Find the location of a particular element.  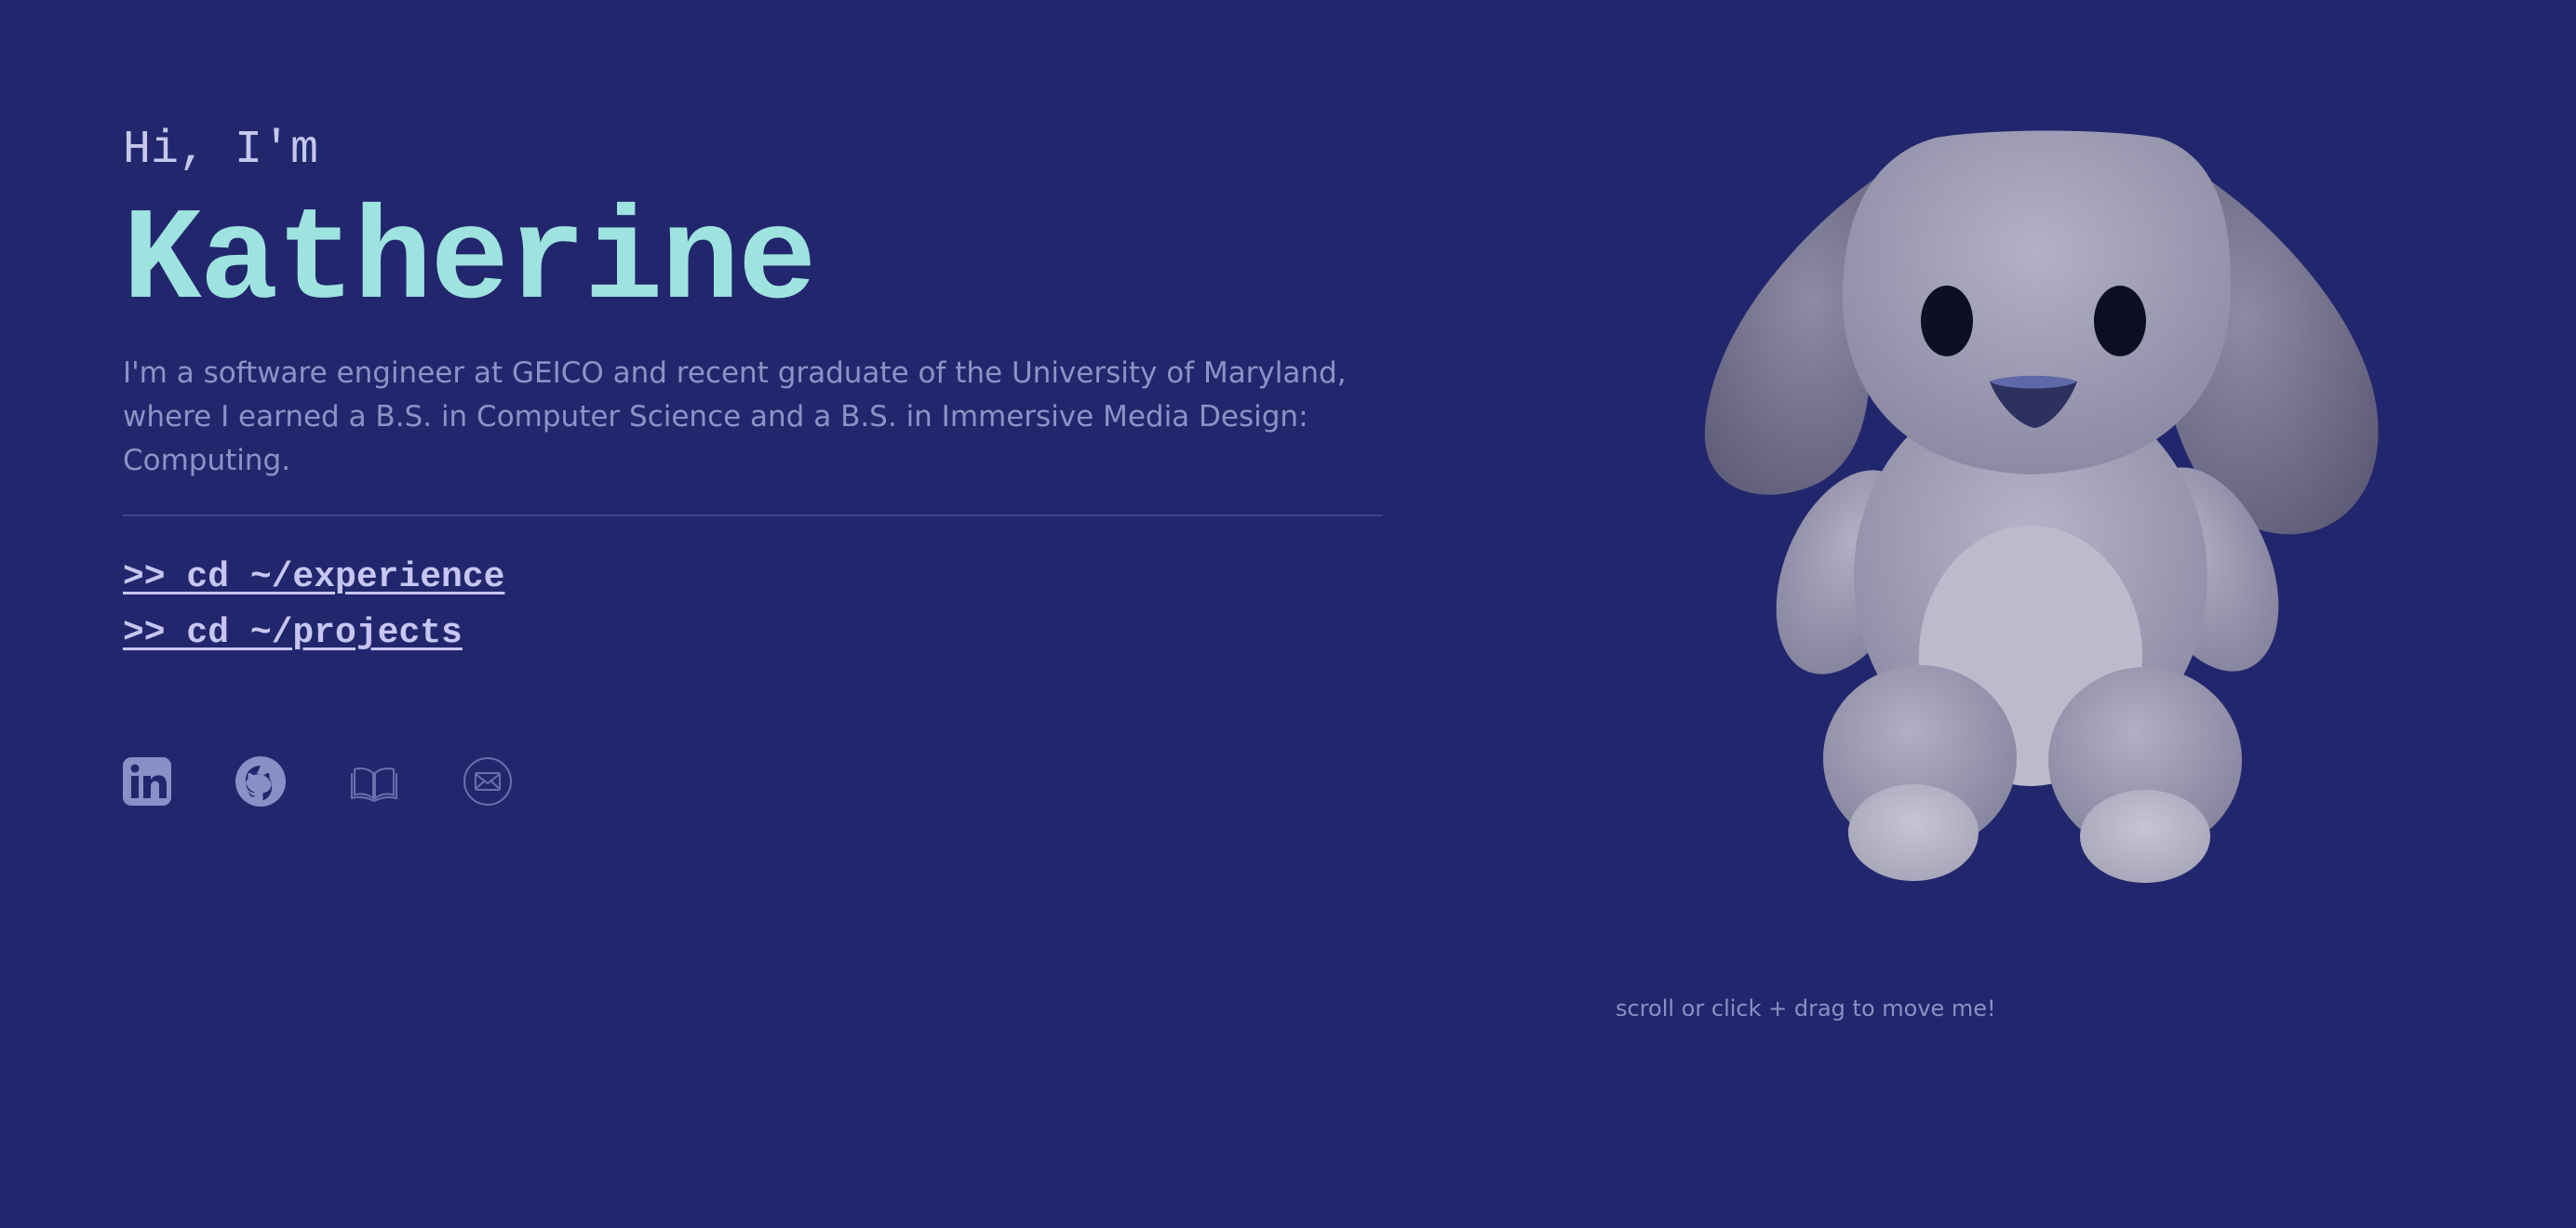

mail-icon is located at coordinates (487, 781).